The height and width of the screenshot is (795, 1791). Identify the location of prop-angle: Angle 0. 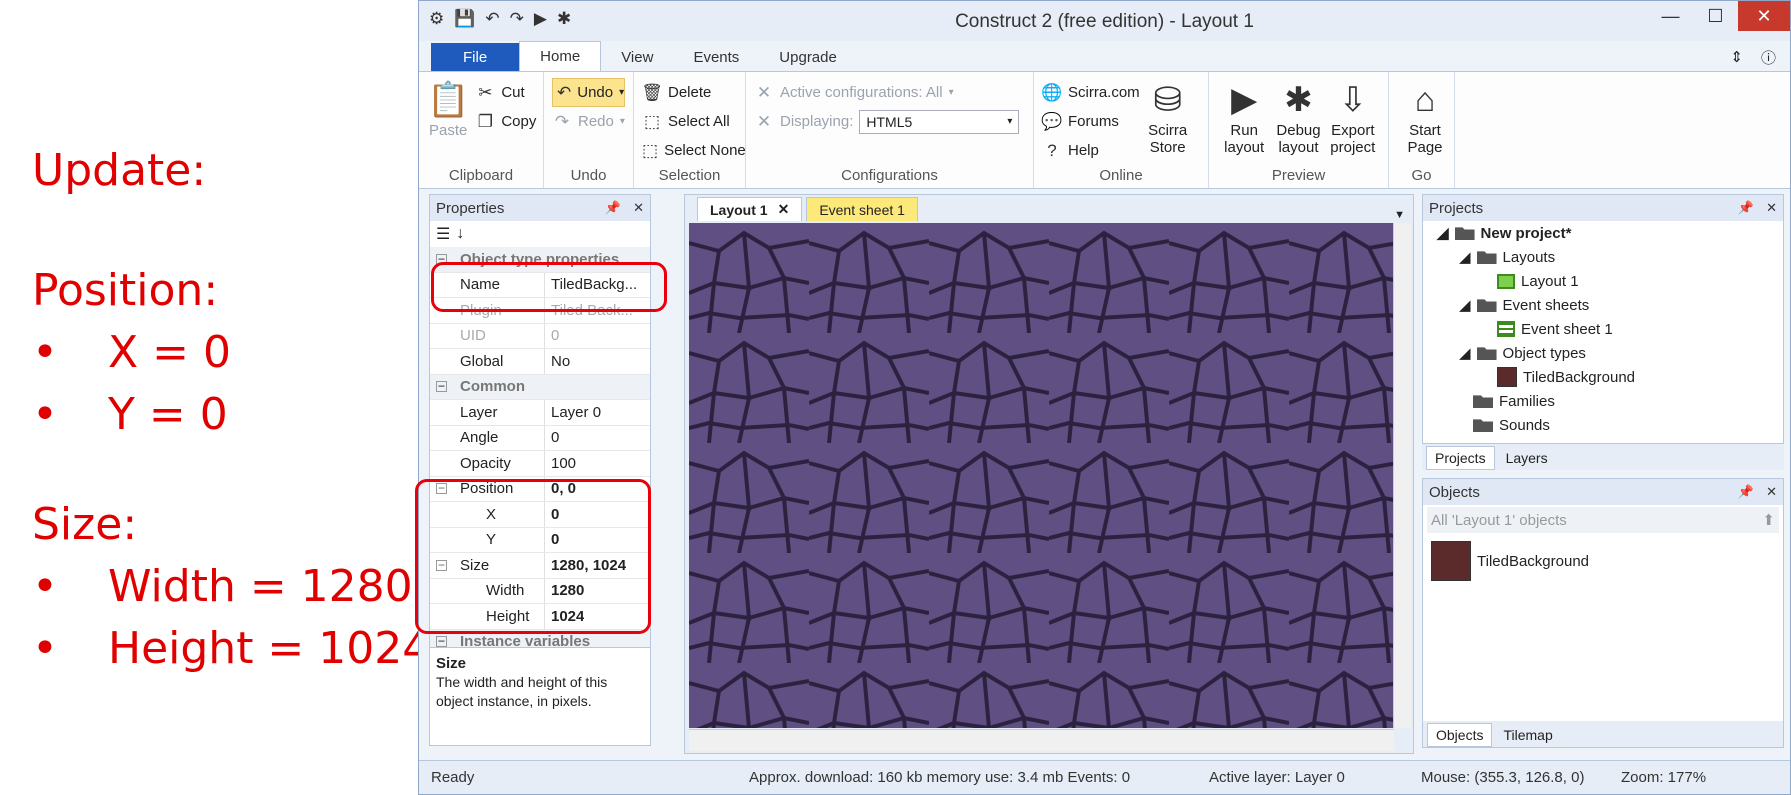
(540, 438).